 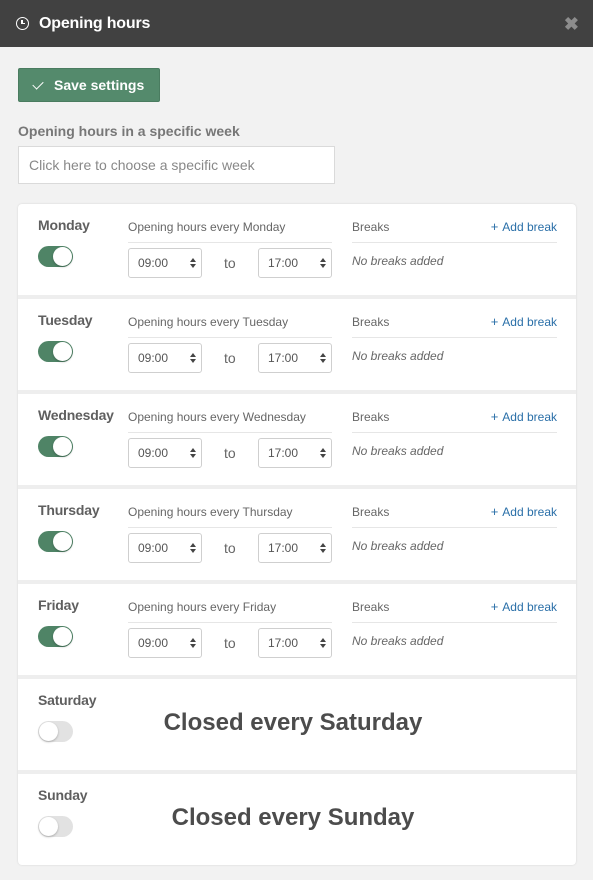 I want to click on day-name-monday: Monday, so click(x=64, y=225).